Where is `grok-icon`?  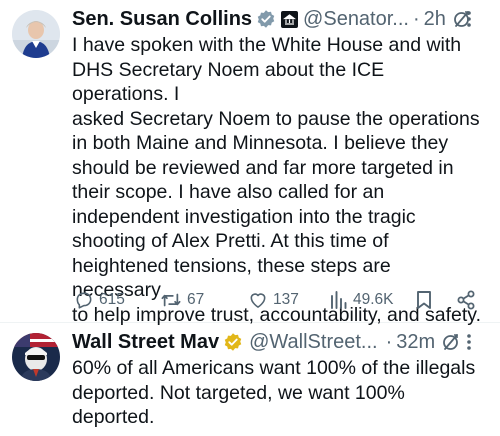
grok-icon is located at coordinates (451, 342).